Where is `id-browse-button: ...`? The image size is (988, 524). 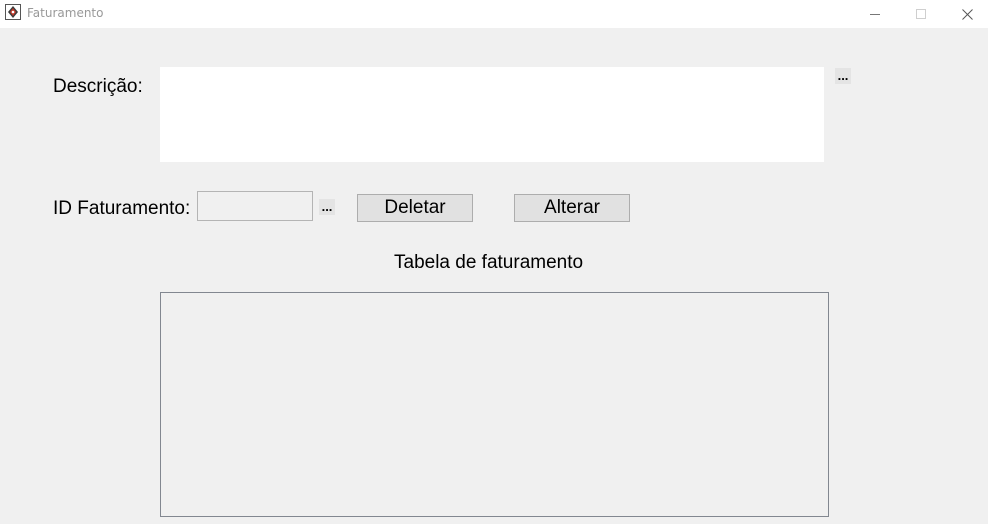 id-browse-button: ... is located at coordinates (327, 207).